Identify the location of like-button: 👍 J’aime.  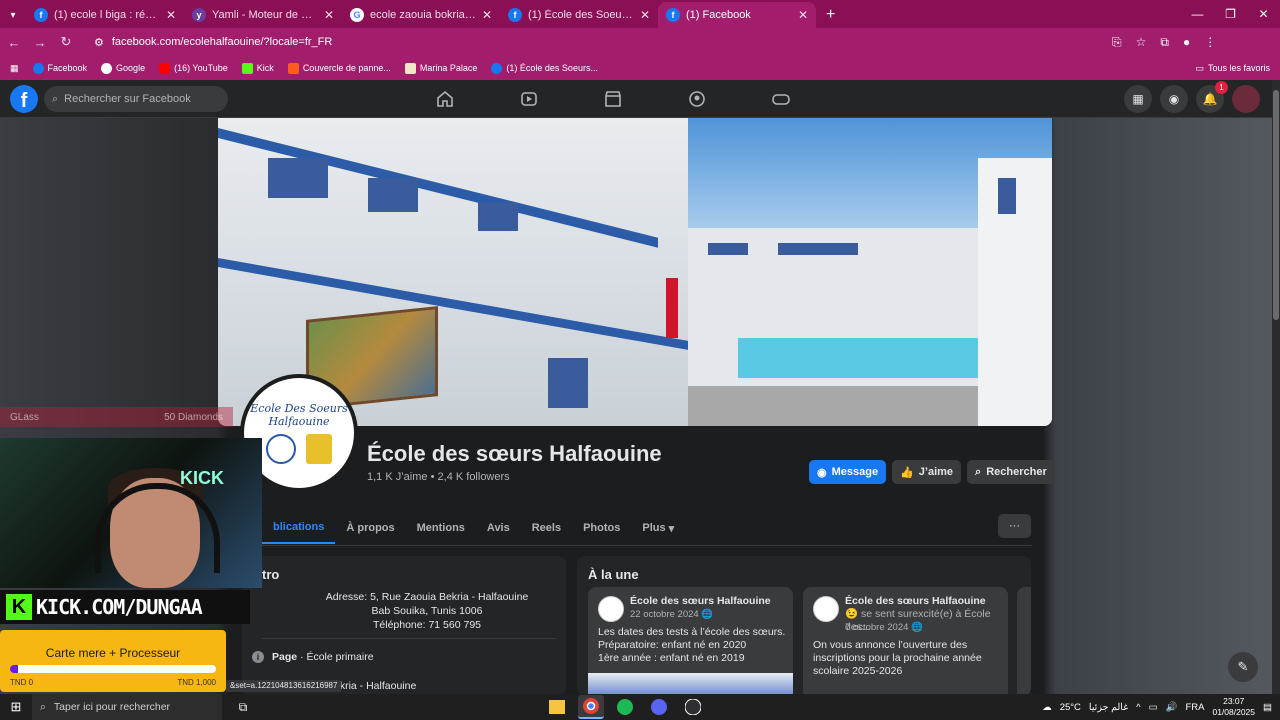
(927, 472).